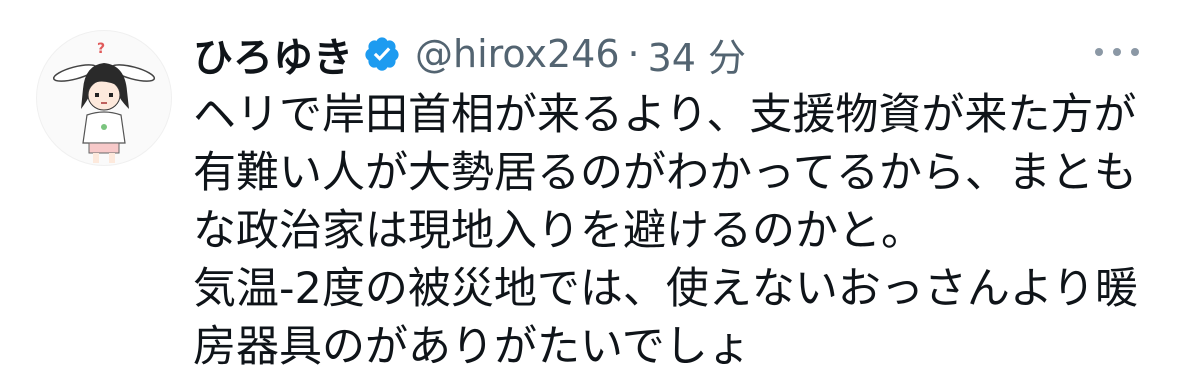 The image size is (1179, 386). I want to click on tweet-text-line: 有難い人が大勢居るのがわかってるから、まとも, so click(665, 173).